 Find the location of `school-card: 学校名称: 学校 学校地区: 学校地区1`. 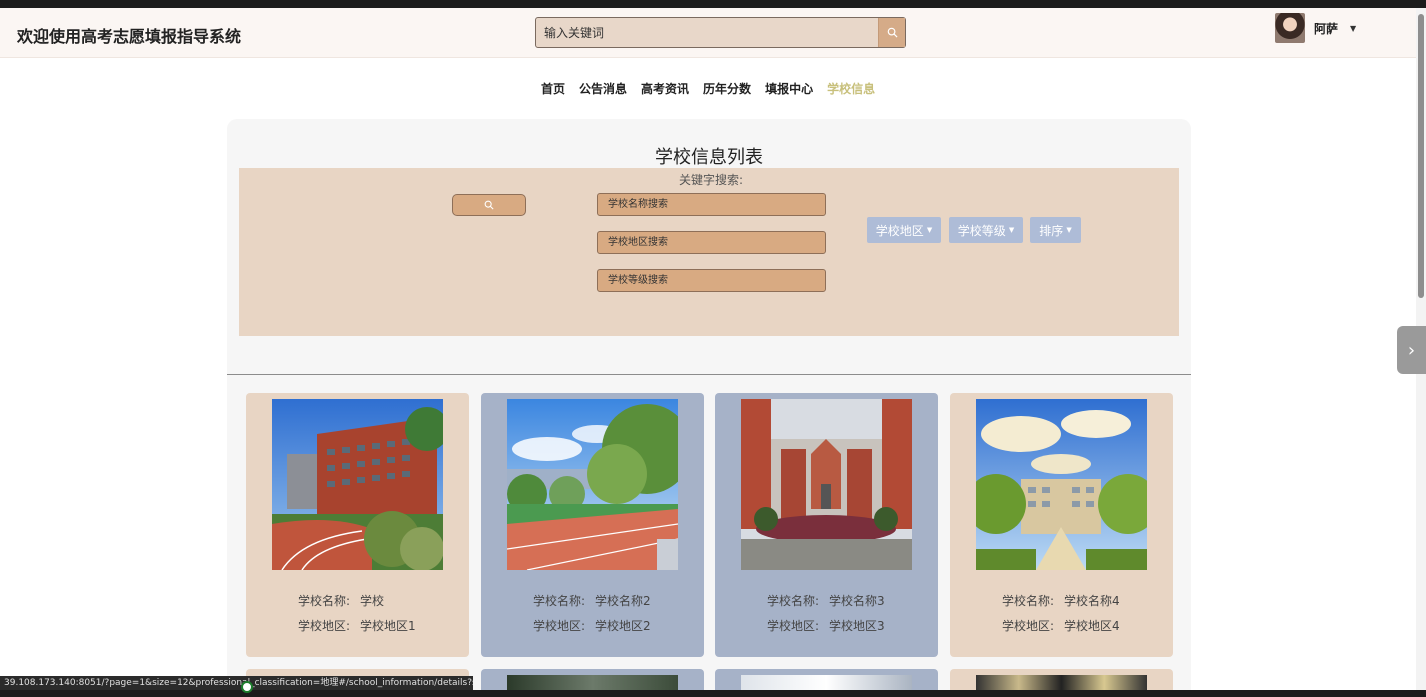

school-card: 学校名称: 学校 学校地区: 学校地区1 is located at coordinates (357, 525).